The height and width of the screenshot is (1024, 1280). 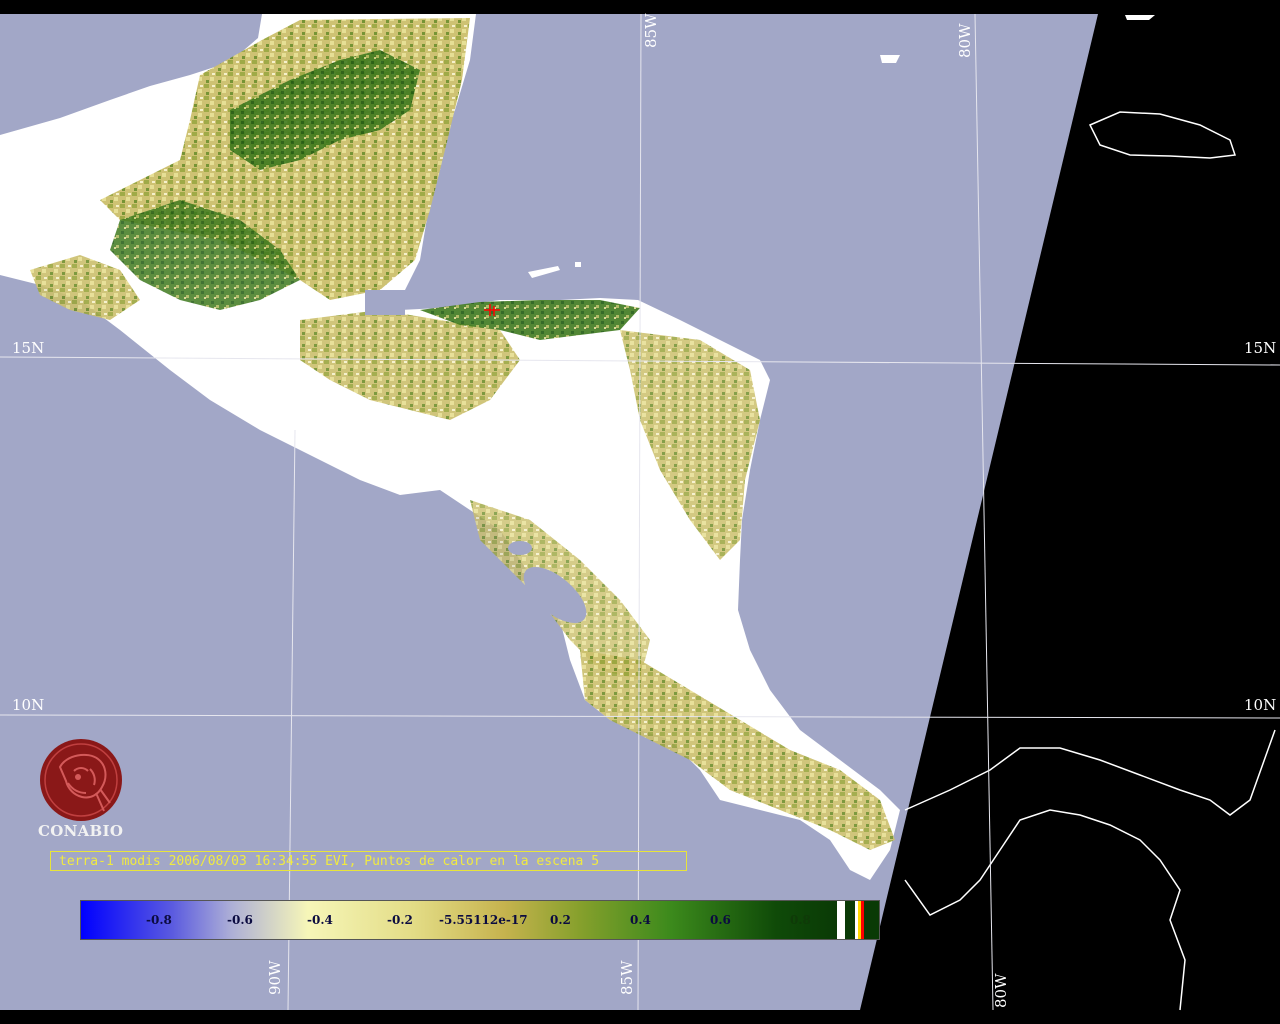 What do you see at coordinates (385, 302) in the screenshot?
I see `gulf-honduras` at bounding box center [385, 302].